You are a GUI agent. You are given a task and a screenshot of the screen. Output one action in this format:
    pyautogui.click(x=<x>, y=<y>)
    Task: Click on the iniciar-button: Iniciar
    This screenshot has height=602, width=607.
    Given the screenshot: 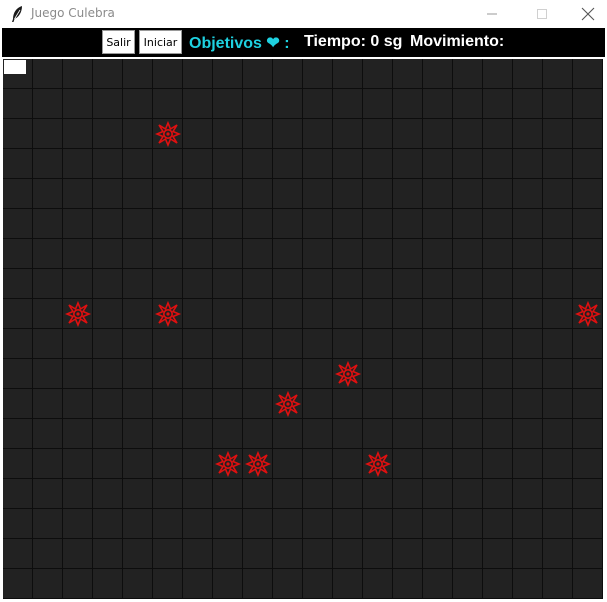 What is the action you would take?
    pyautogui.click(x=160, y=42)
    